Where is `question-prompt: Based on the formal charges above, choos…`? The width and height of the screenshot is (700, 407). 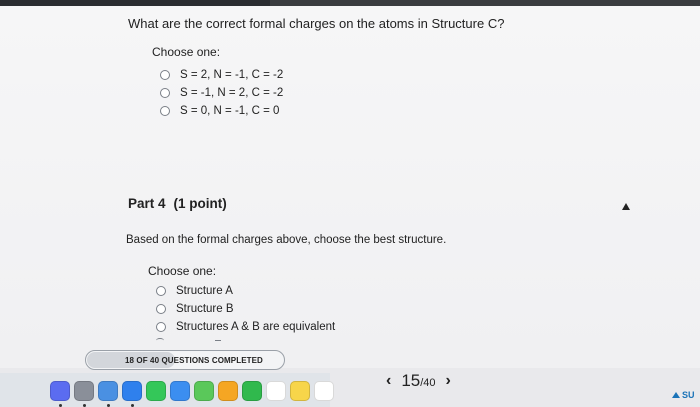
question-prompt: Based on the formal charges above, choos… is located at coordinates (286, 240).